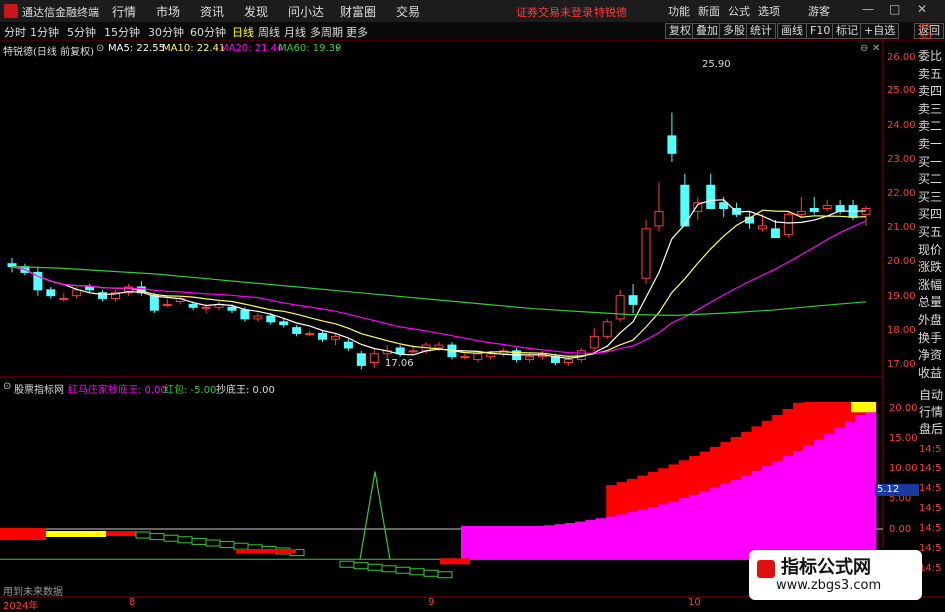 Image resolution: width=945 pixels, height=612 pixels. What do you see at coordinates (716, 64) in the screenshot?
I see `high-annotation: 25.90` at bounding box center [716, 64].